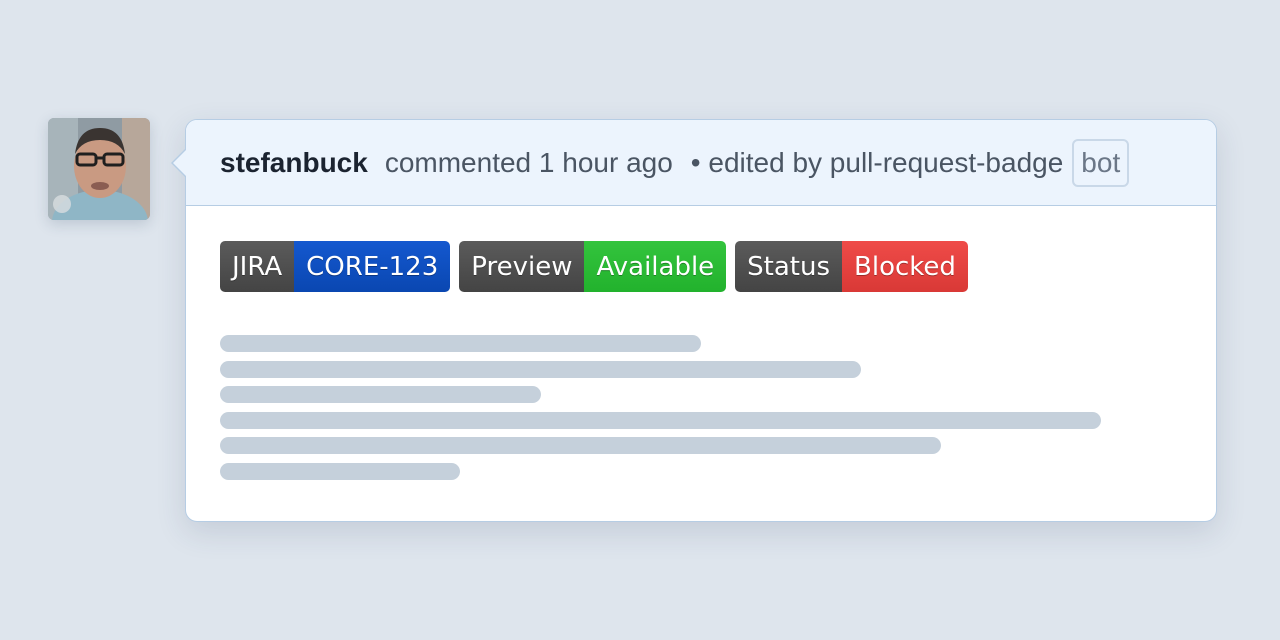  I want to click on badge-key: Status, so click(789, 266).